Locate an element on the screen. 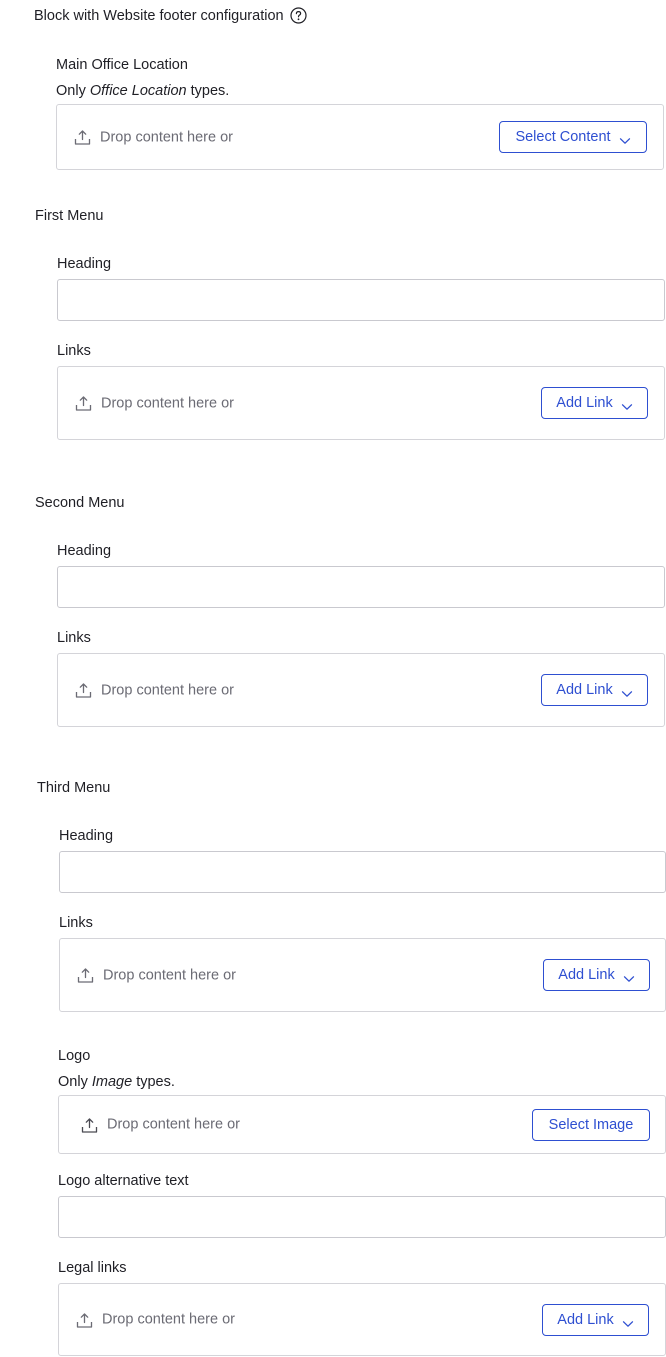 This screenshot has height=1357, width=666. third-menu-add-link-button: Add Link is located at coordinates (596, 975).